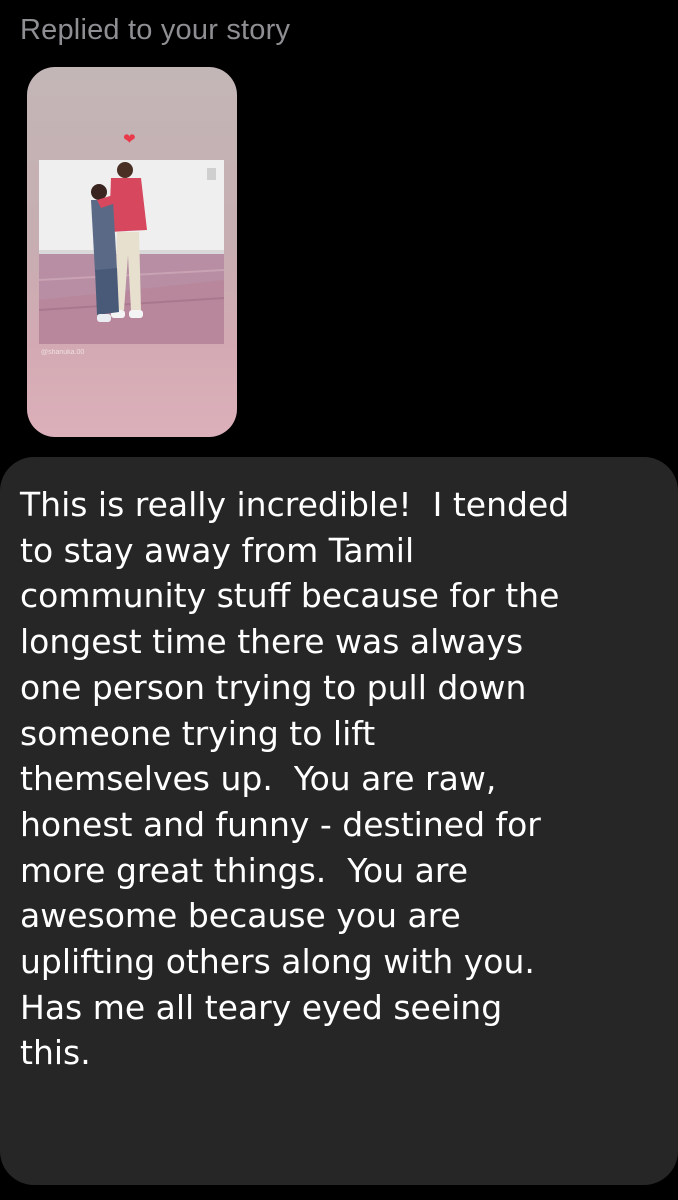 This screenshot has width=678, height=1200. What do you see at coordinates (258, 779) in the screenshot?
I see `message-line: themselves up. You are raw,` at bounding box center [258, 779].